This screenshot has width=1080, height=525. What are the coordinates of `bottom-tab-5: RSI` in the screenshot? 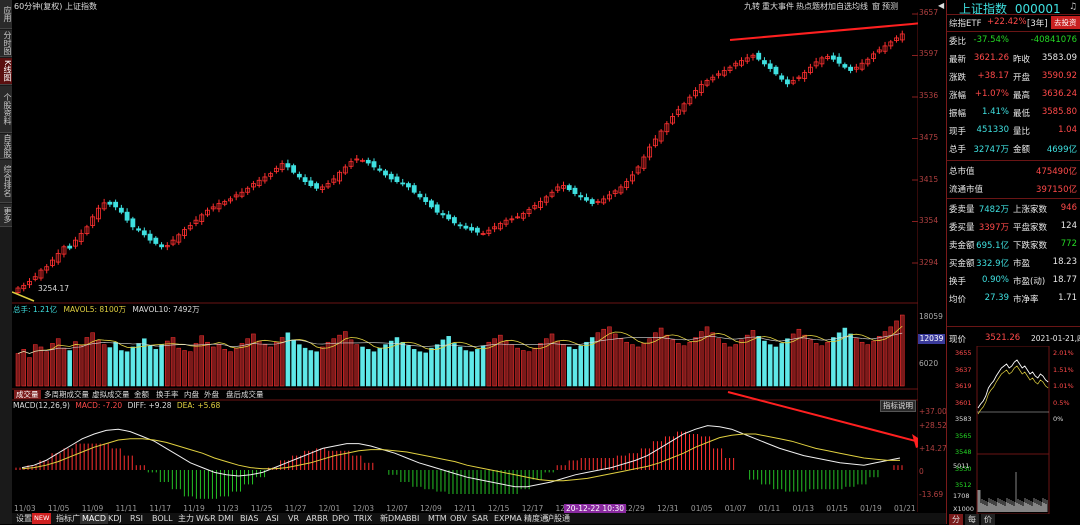 It's located at (136, 518).